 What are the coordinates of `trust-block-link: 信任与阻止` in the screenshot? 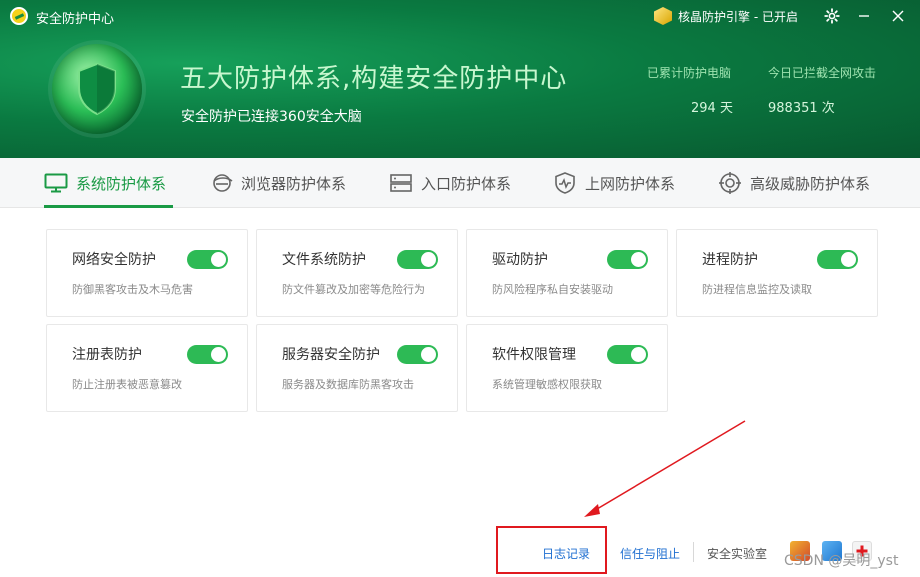 It's located at (650, 553).